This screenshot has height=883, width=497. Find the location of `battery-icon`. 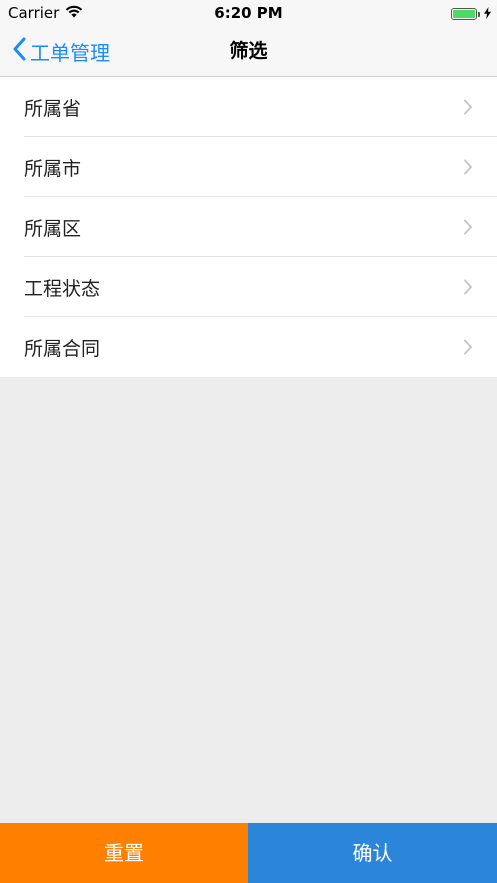

battery-icon is located at coordinates (465, 14).